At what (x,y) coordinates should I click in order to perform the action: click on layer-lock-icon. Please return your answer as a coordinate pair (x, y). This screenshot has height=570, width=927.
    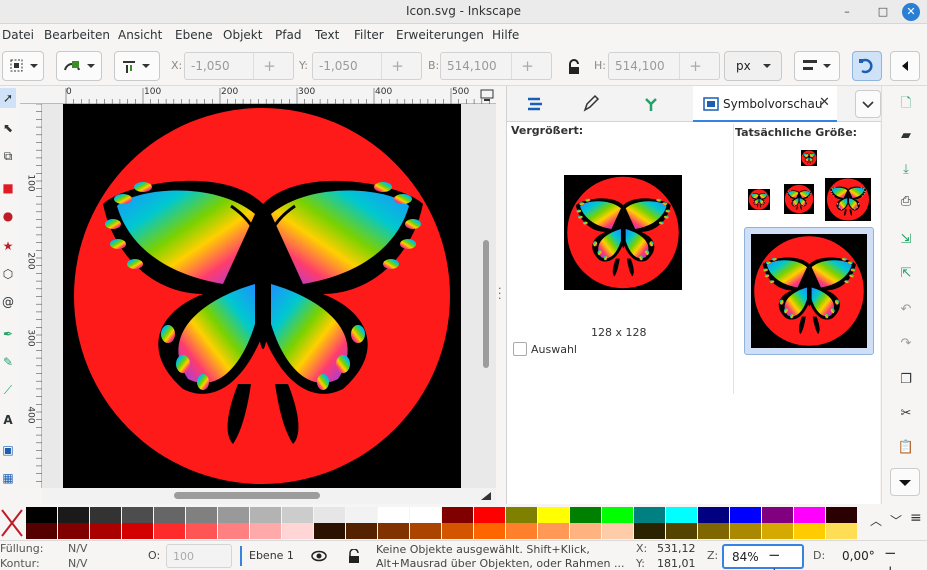
    Looking at the image, I should click on (354, 556).